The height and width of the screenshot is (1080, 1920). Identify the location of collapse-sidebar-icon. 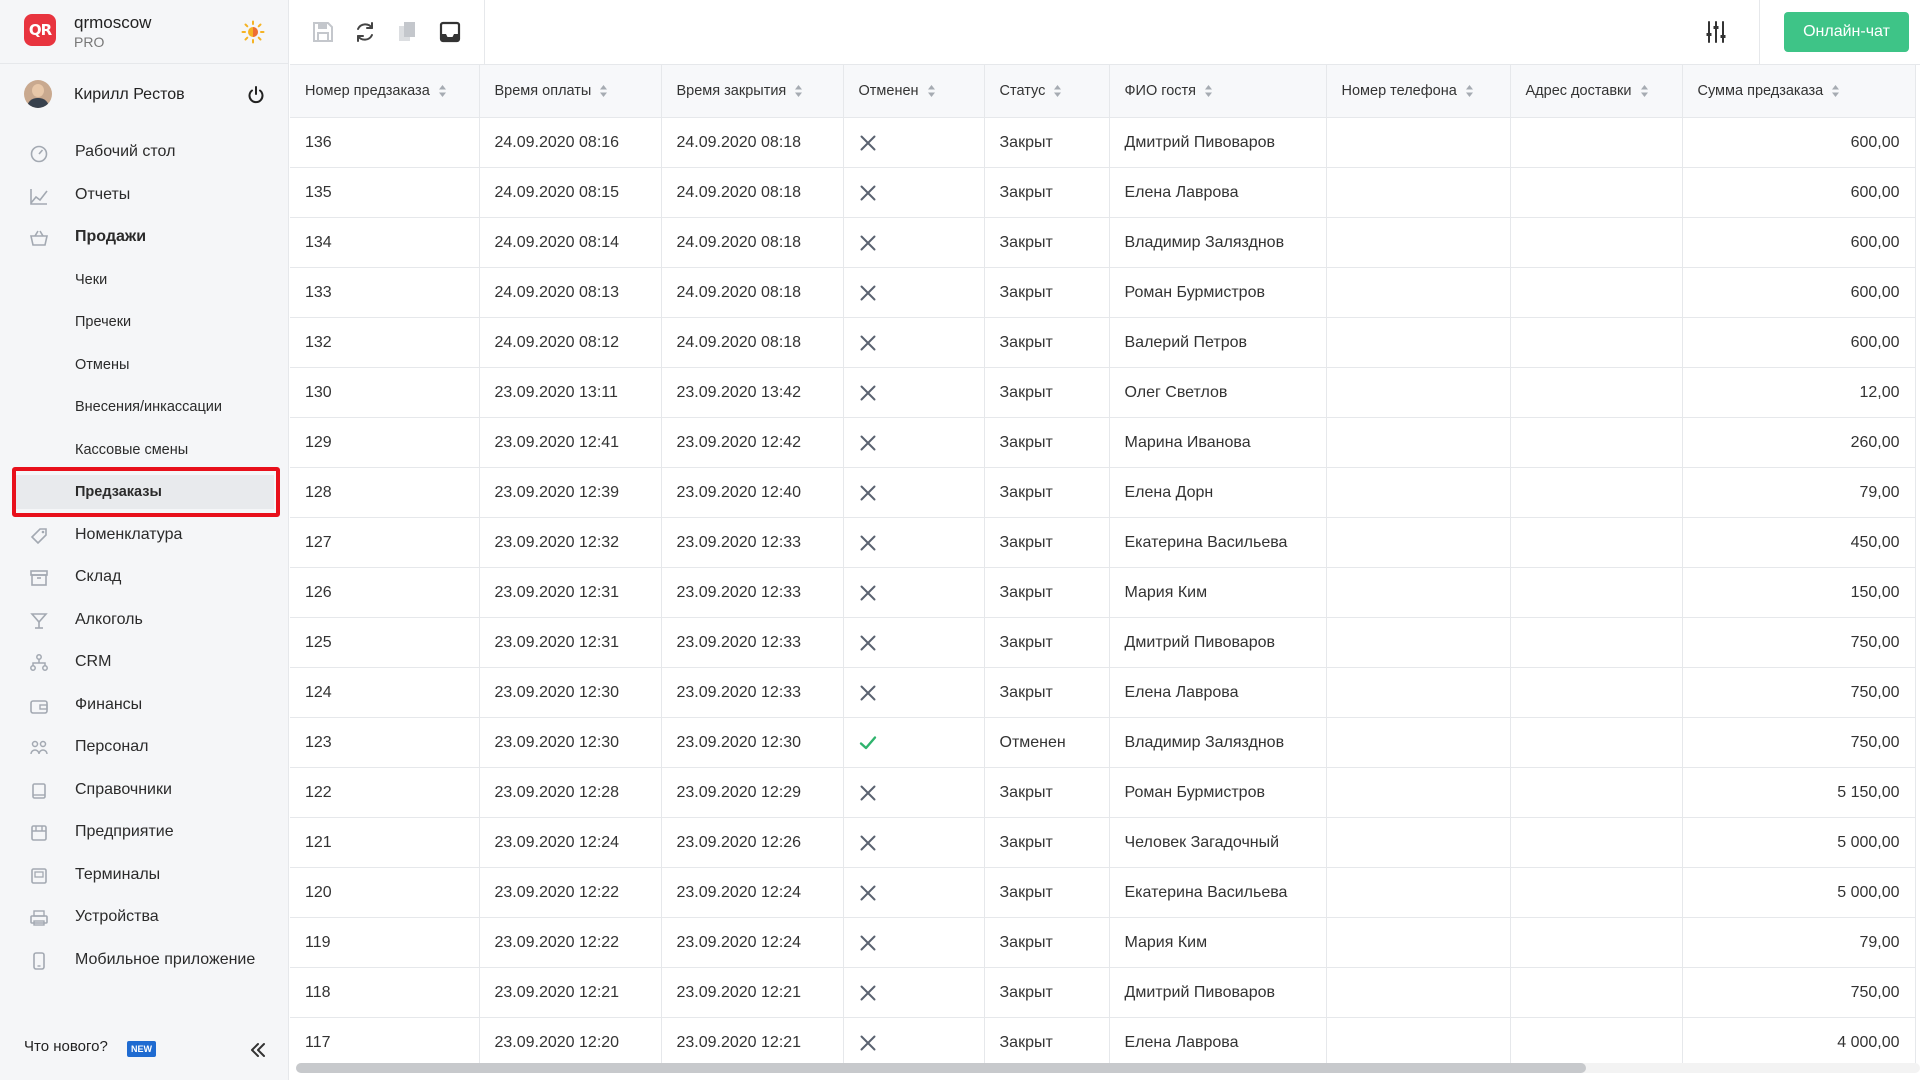
(258, 1050).